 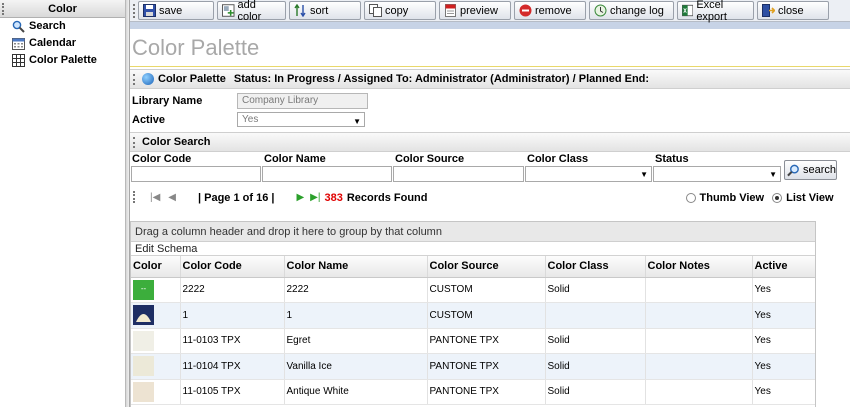 What do you see at coordinates (300, 197) in the screenshot?
I see `next-page-icon: ▶` at bounding box center [300, 197].